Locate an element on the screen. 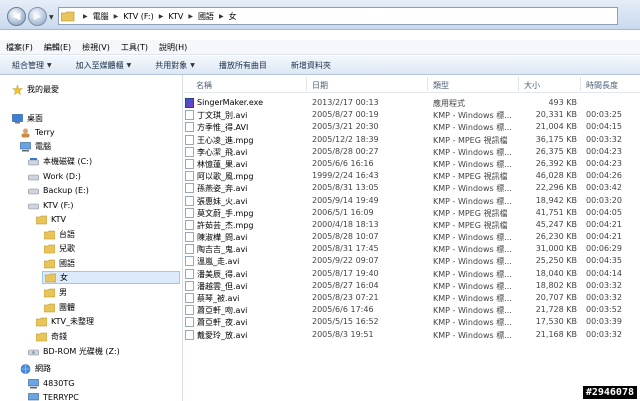 Image resolution: width=640 pixels, height=401 pixels. file-size: 17,530 KB is located at coordinates (556, 322).